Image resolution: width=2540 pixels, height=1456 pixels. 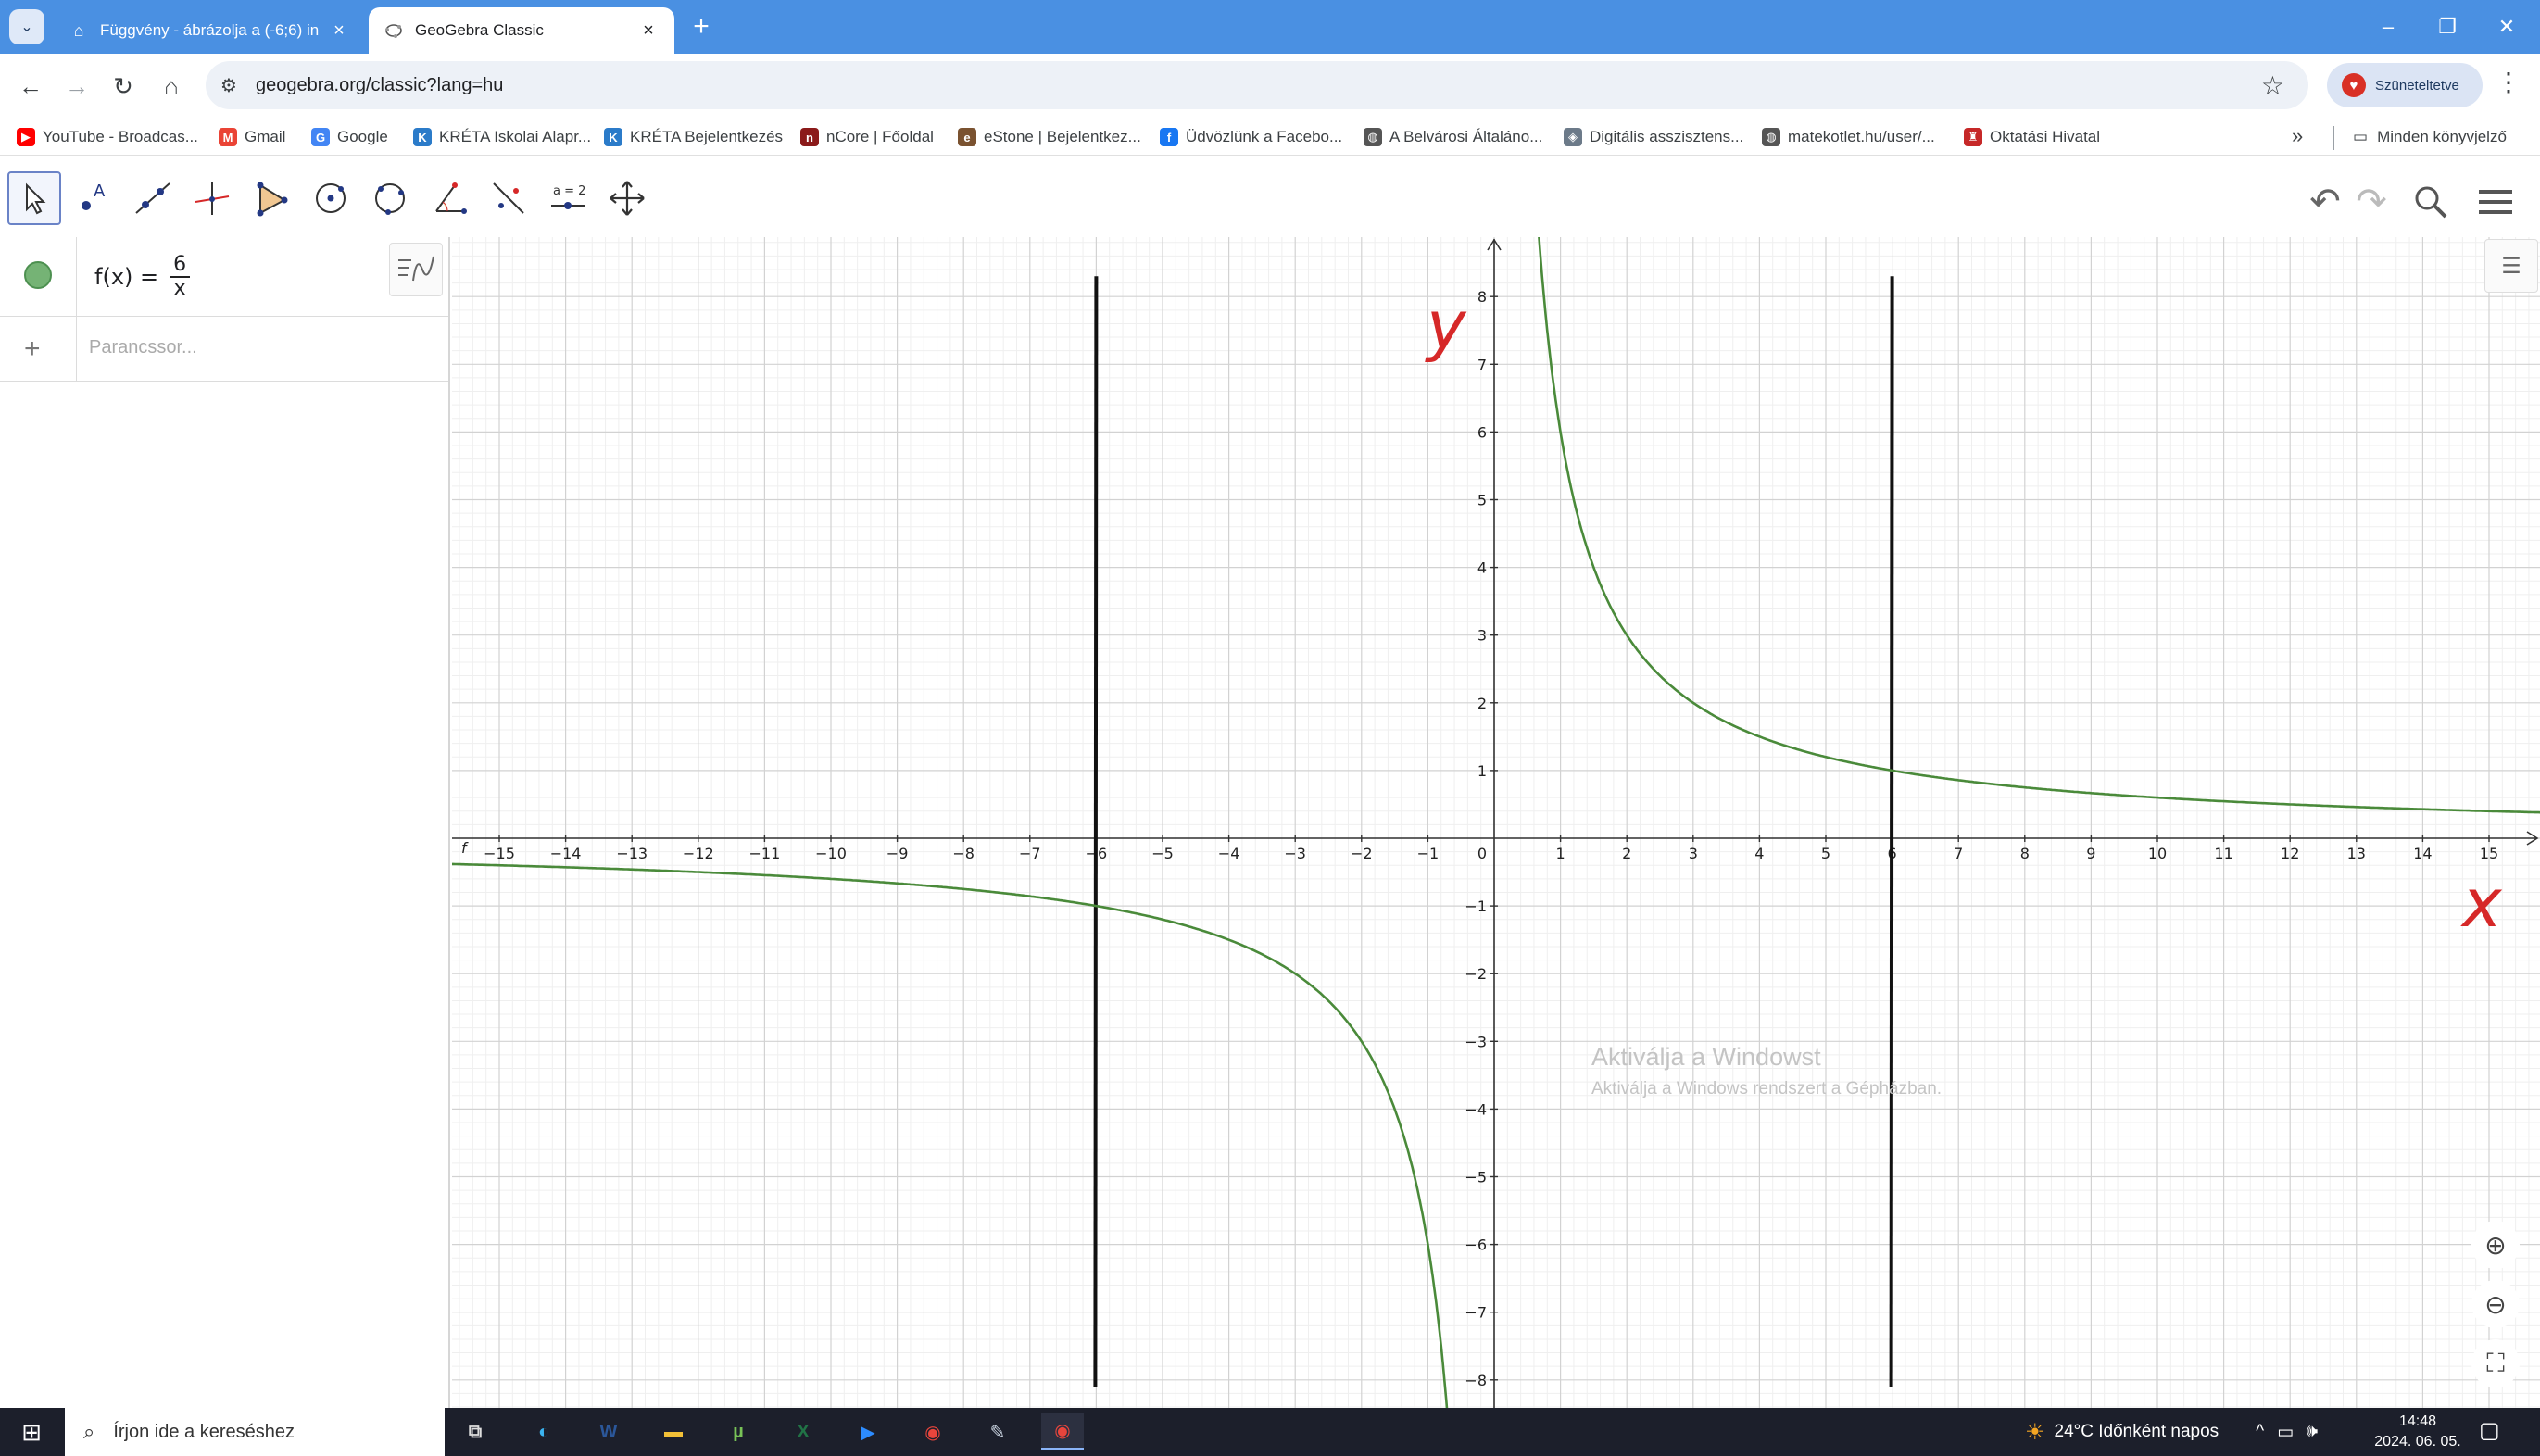 What do you see at coordinates (271, 198) in the screenshot?
I see `polygon-tool` at bounding box center [271, 198].